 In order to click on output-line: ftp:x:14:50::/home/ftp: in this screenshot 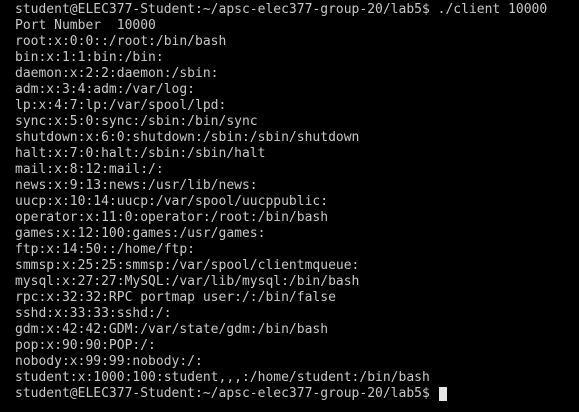, I will do `click(105, 249)`.